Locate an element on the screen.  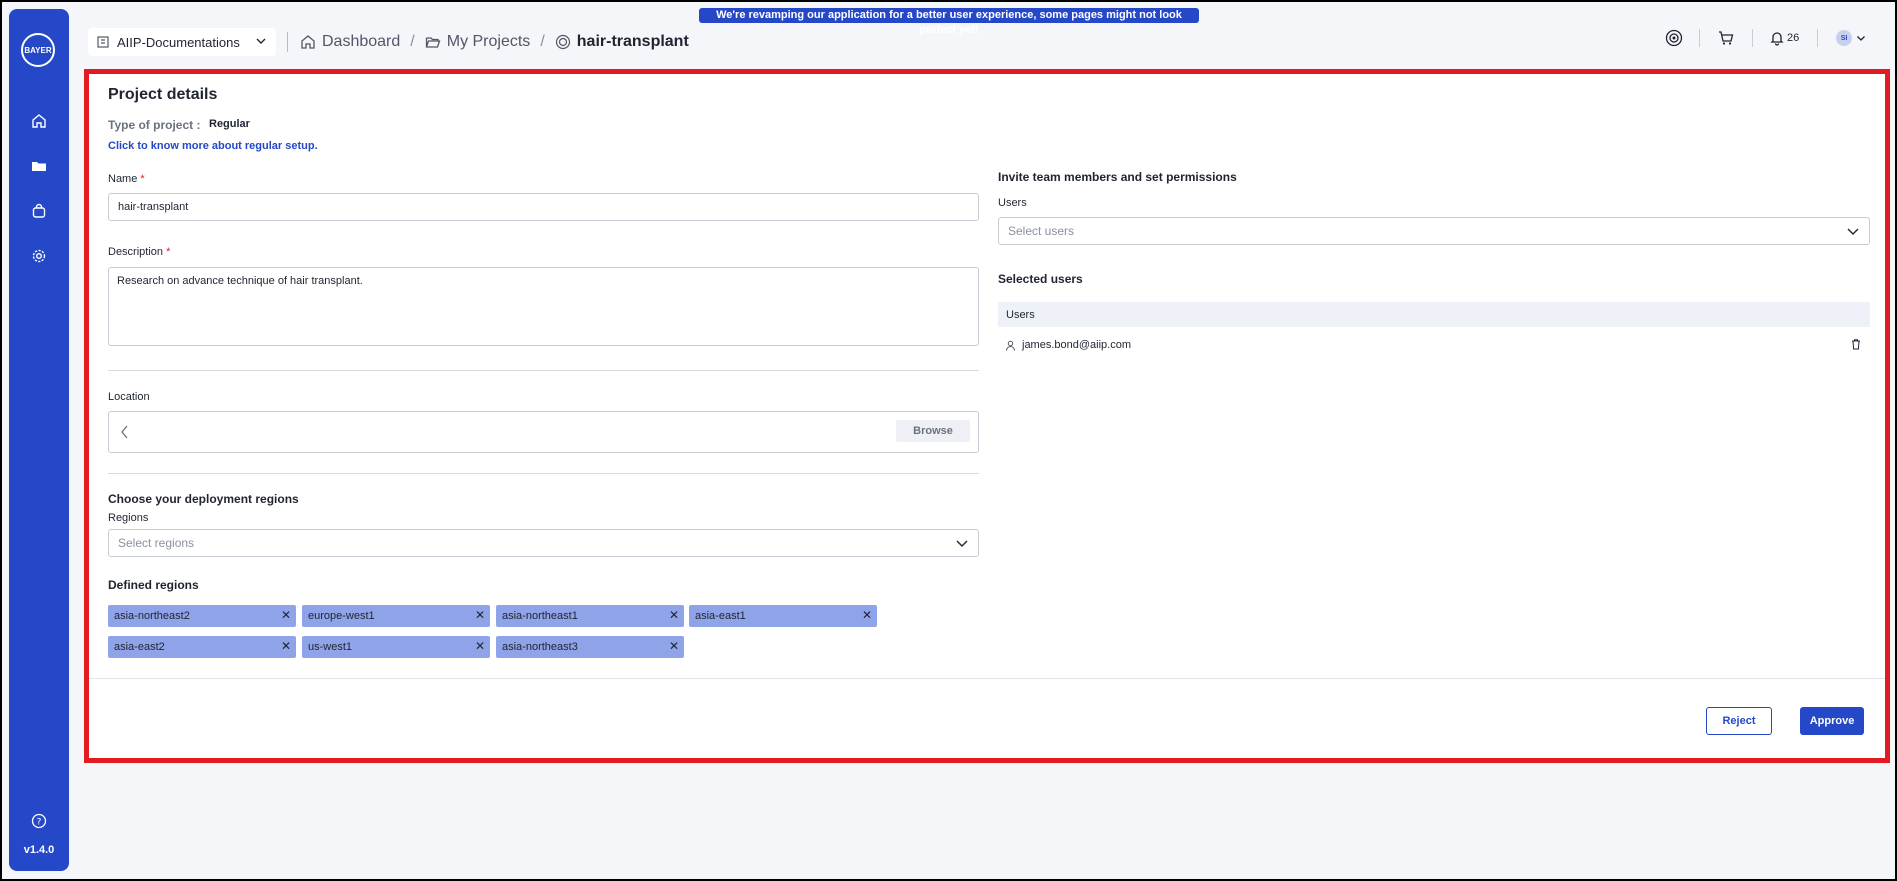
breadcrumb-my-projects: My Projects is located at coordinates (478, 42).